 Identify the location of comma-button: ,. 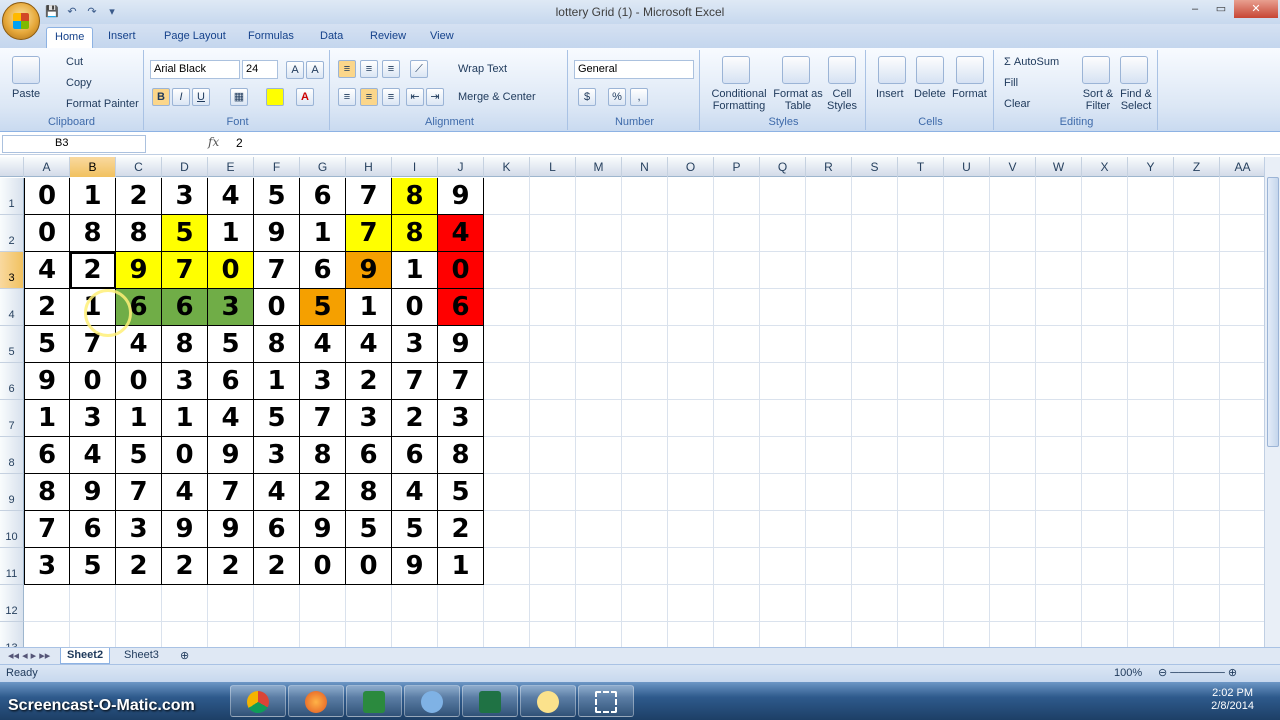
(639, 97).